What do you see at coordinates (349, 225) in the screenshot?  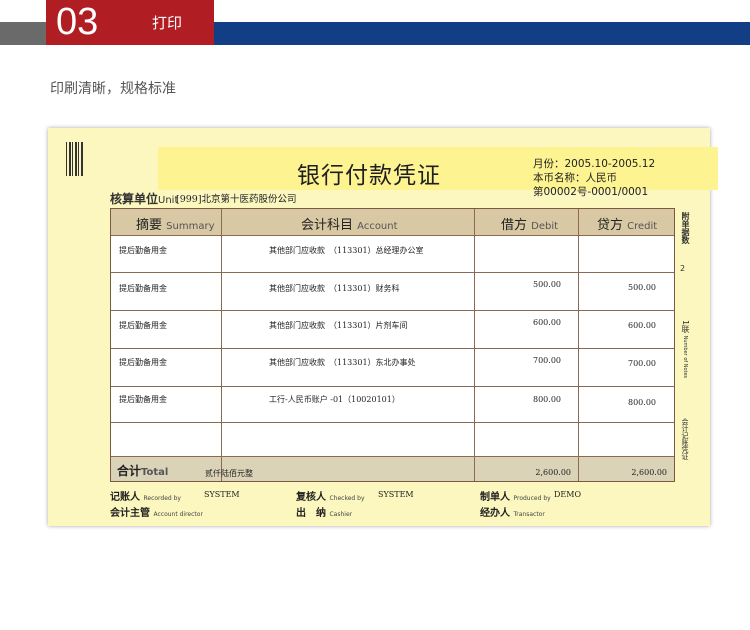 I see `col-account: 会计科目 Account` at bounding box center [349, 225].